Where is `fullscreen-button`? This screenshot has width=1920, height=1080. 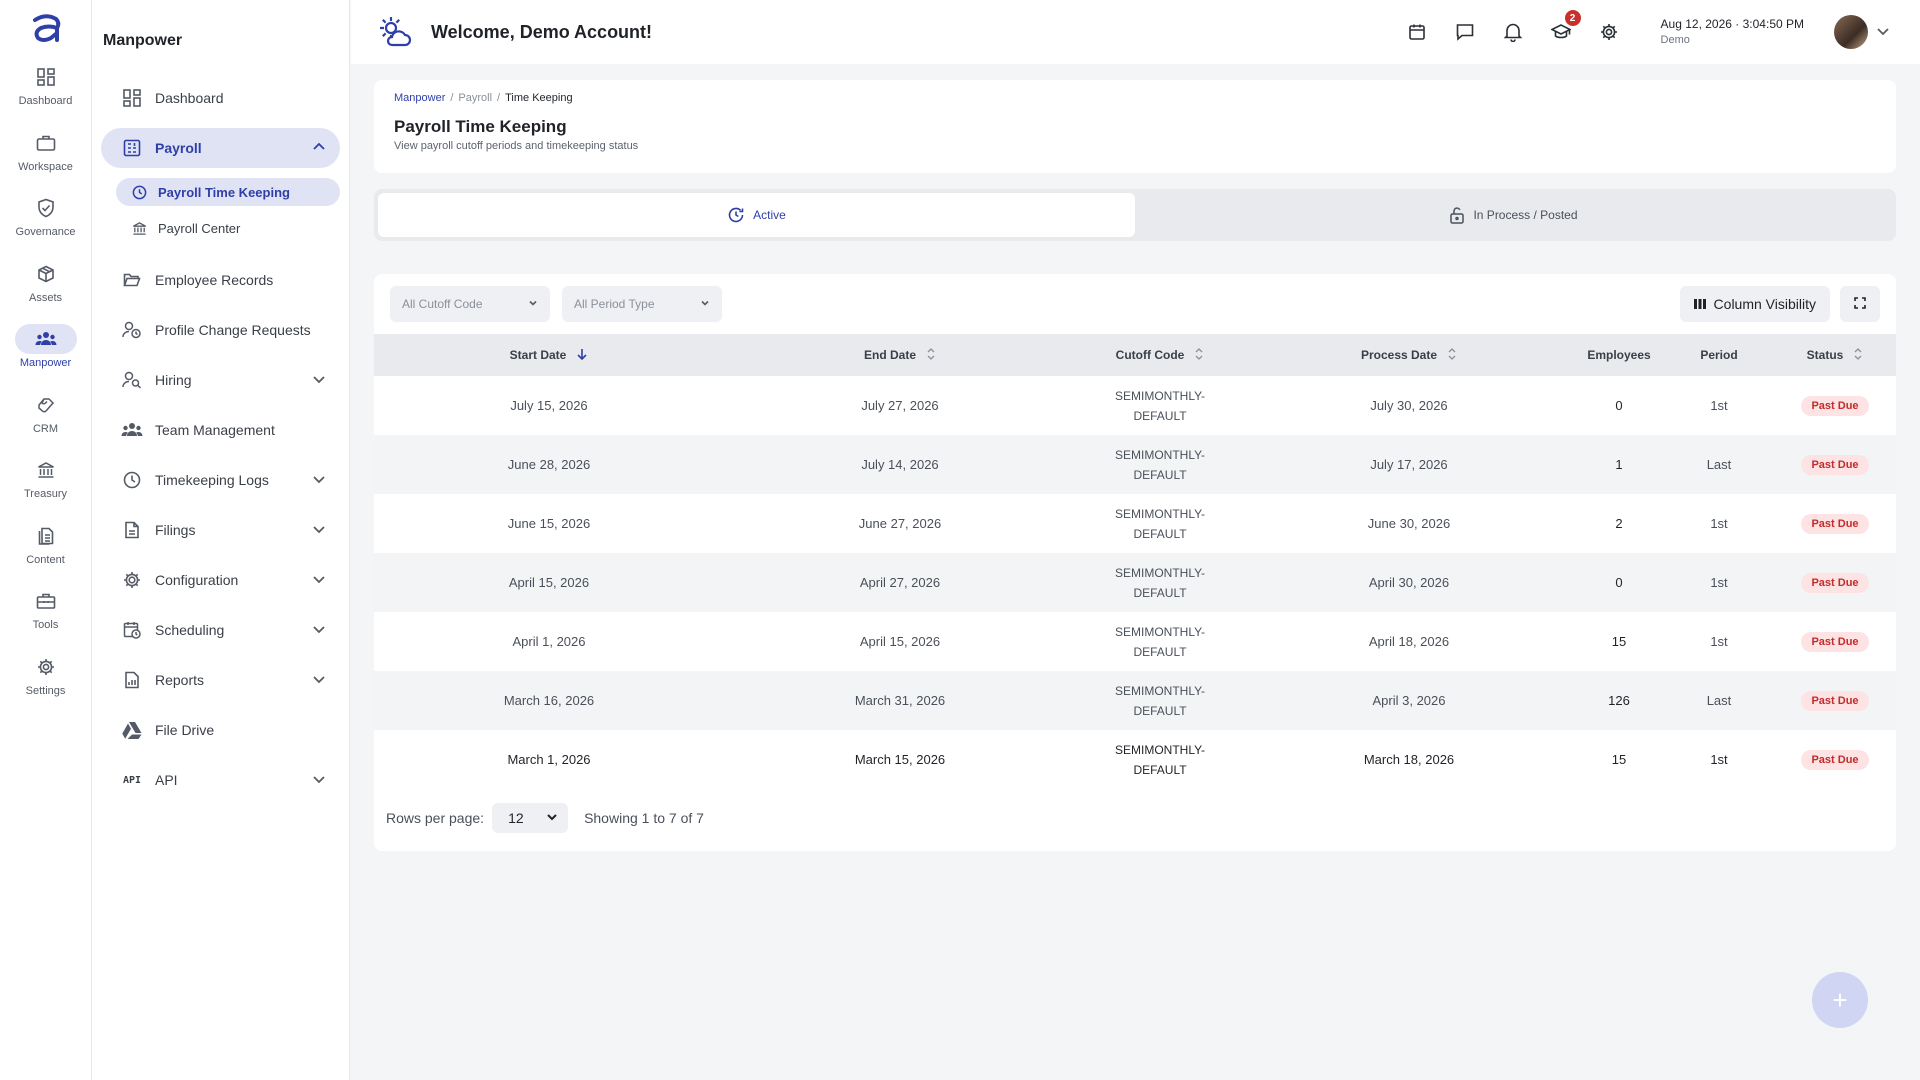
fullscreen-button is located at coordinates (1860, 304).